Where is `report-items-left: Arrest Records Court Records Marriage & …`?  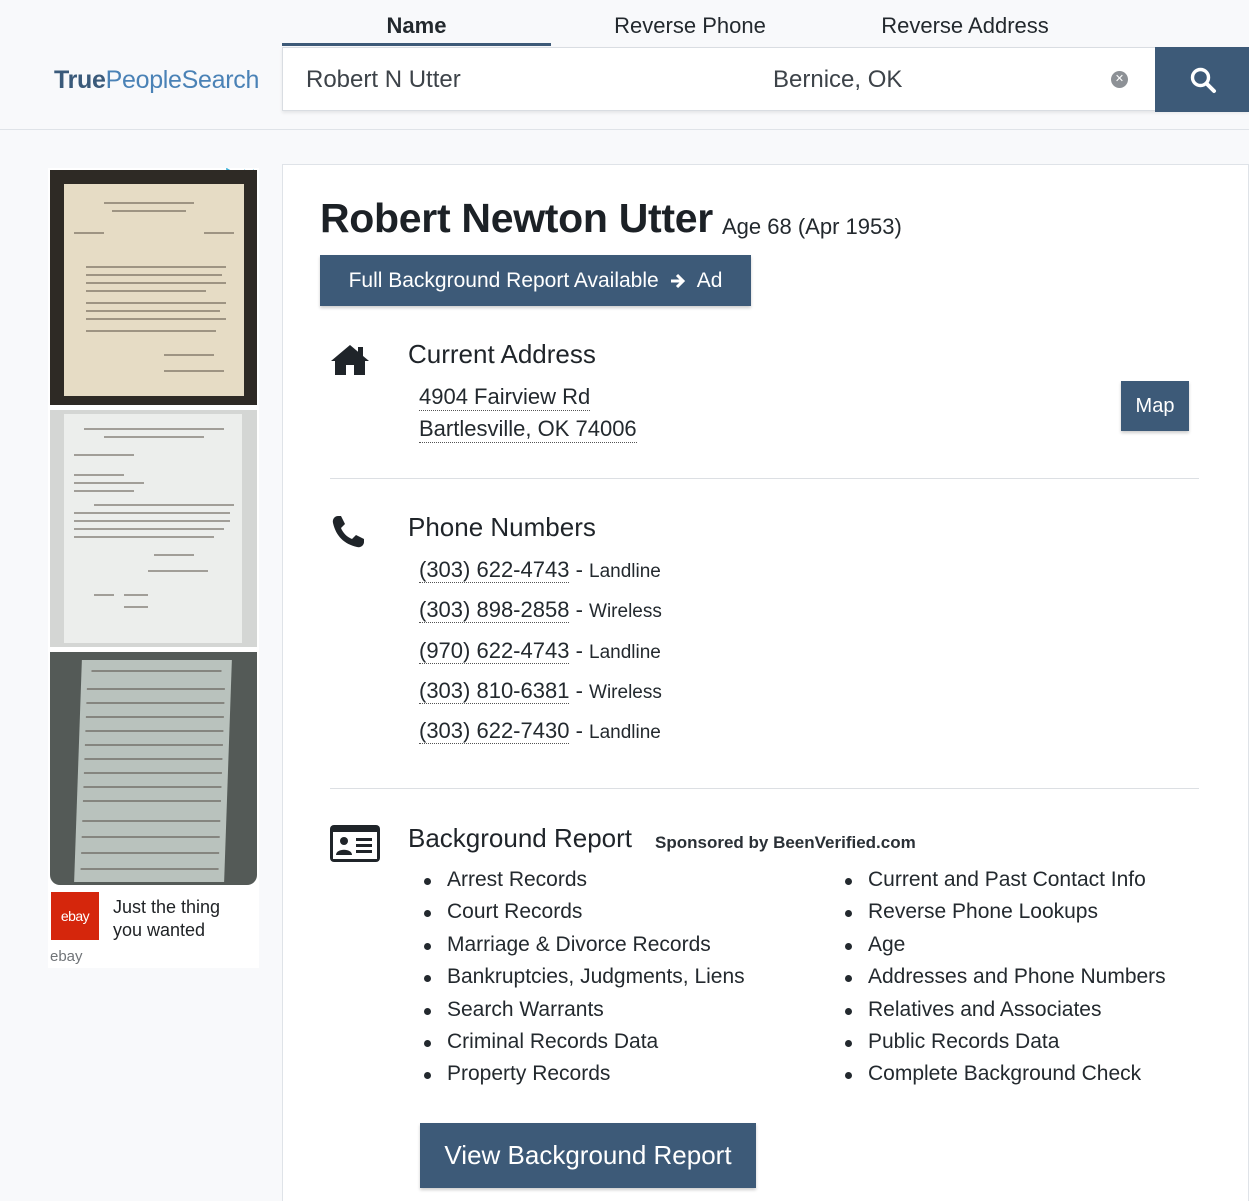 report-items-left: Arrest Records Court Records Marriage & … is located at coordinates (620, 978).